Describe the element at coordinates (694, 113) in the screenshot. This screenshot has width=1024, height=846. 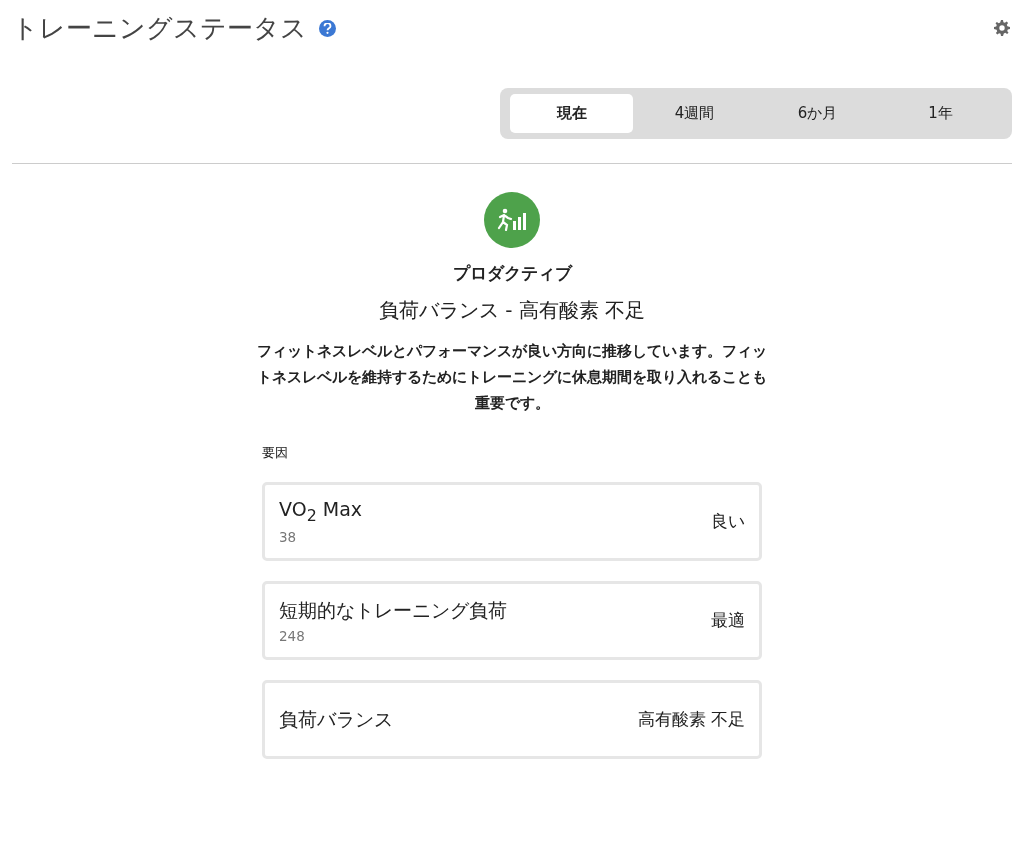
I see `period-tab: 4週間` at that location.